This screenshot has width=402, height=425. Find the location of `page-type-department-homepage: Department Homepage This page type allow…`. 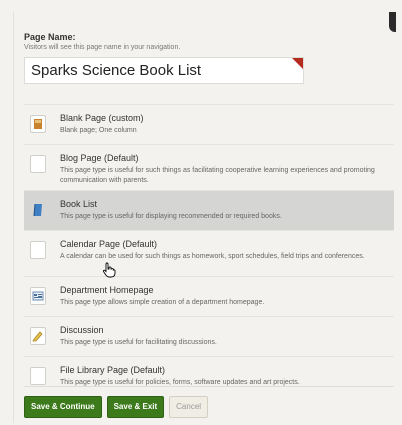

page-type-department-homepage: Department Homepage This page type allow… is located at coordinates (209, 296).